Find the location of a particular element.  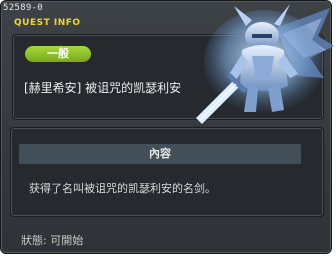

quest-id-label: 52589-0 is located at coordinates (23, 8).